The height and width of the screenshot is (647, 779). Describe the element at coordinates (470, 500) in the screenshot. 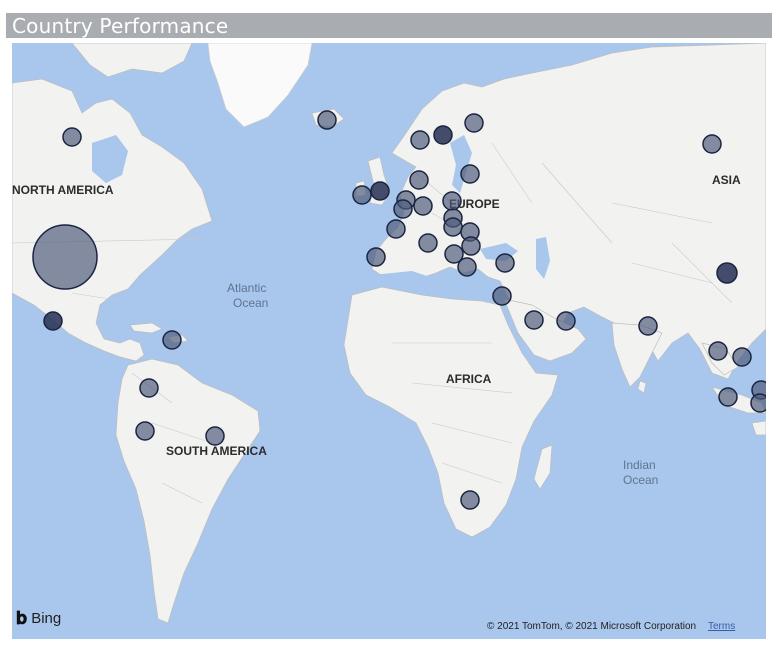

I see `bubble-south-africa` at that location.